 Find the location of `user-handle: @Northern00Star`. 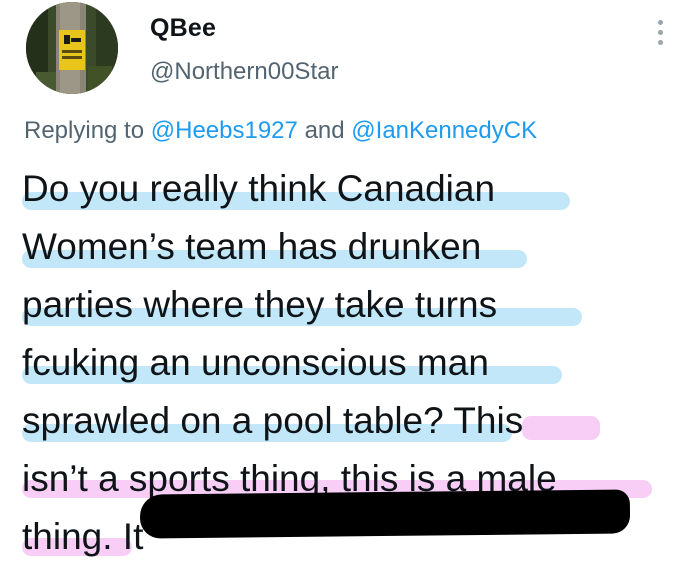

user-handle: @Northern00Star is located at coordinates (244, 72).